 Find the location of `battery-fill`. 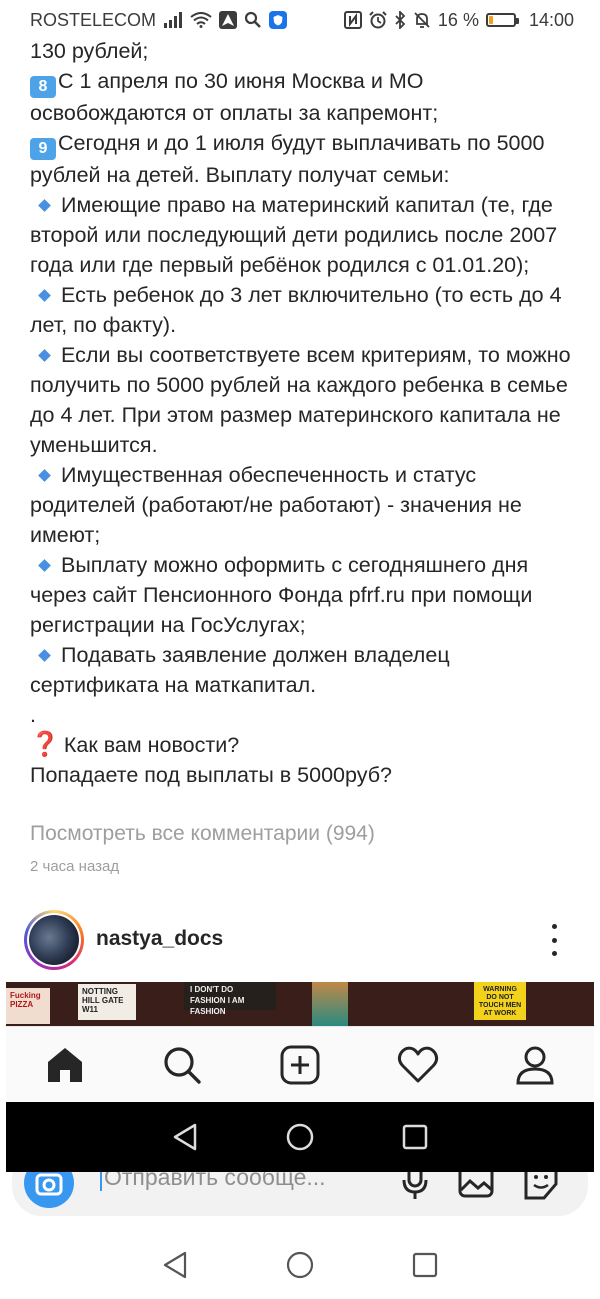

battery-fill is located at coordinates (490, 20).